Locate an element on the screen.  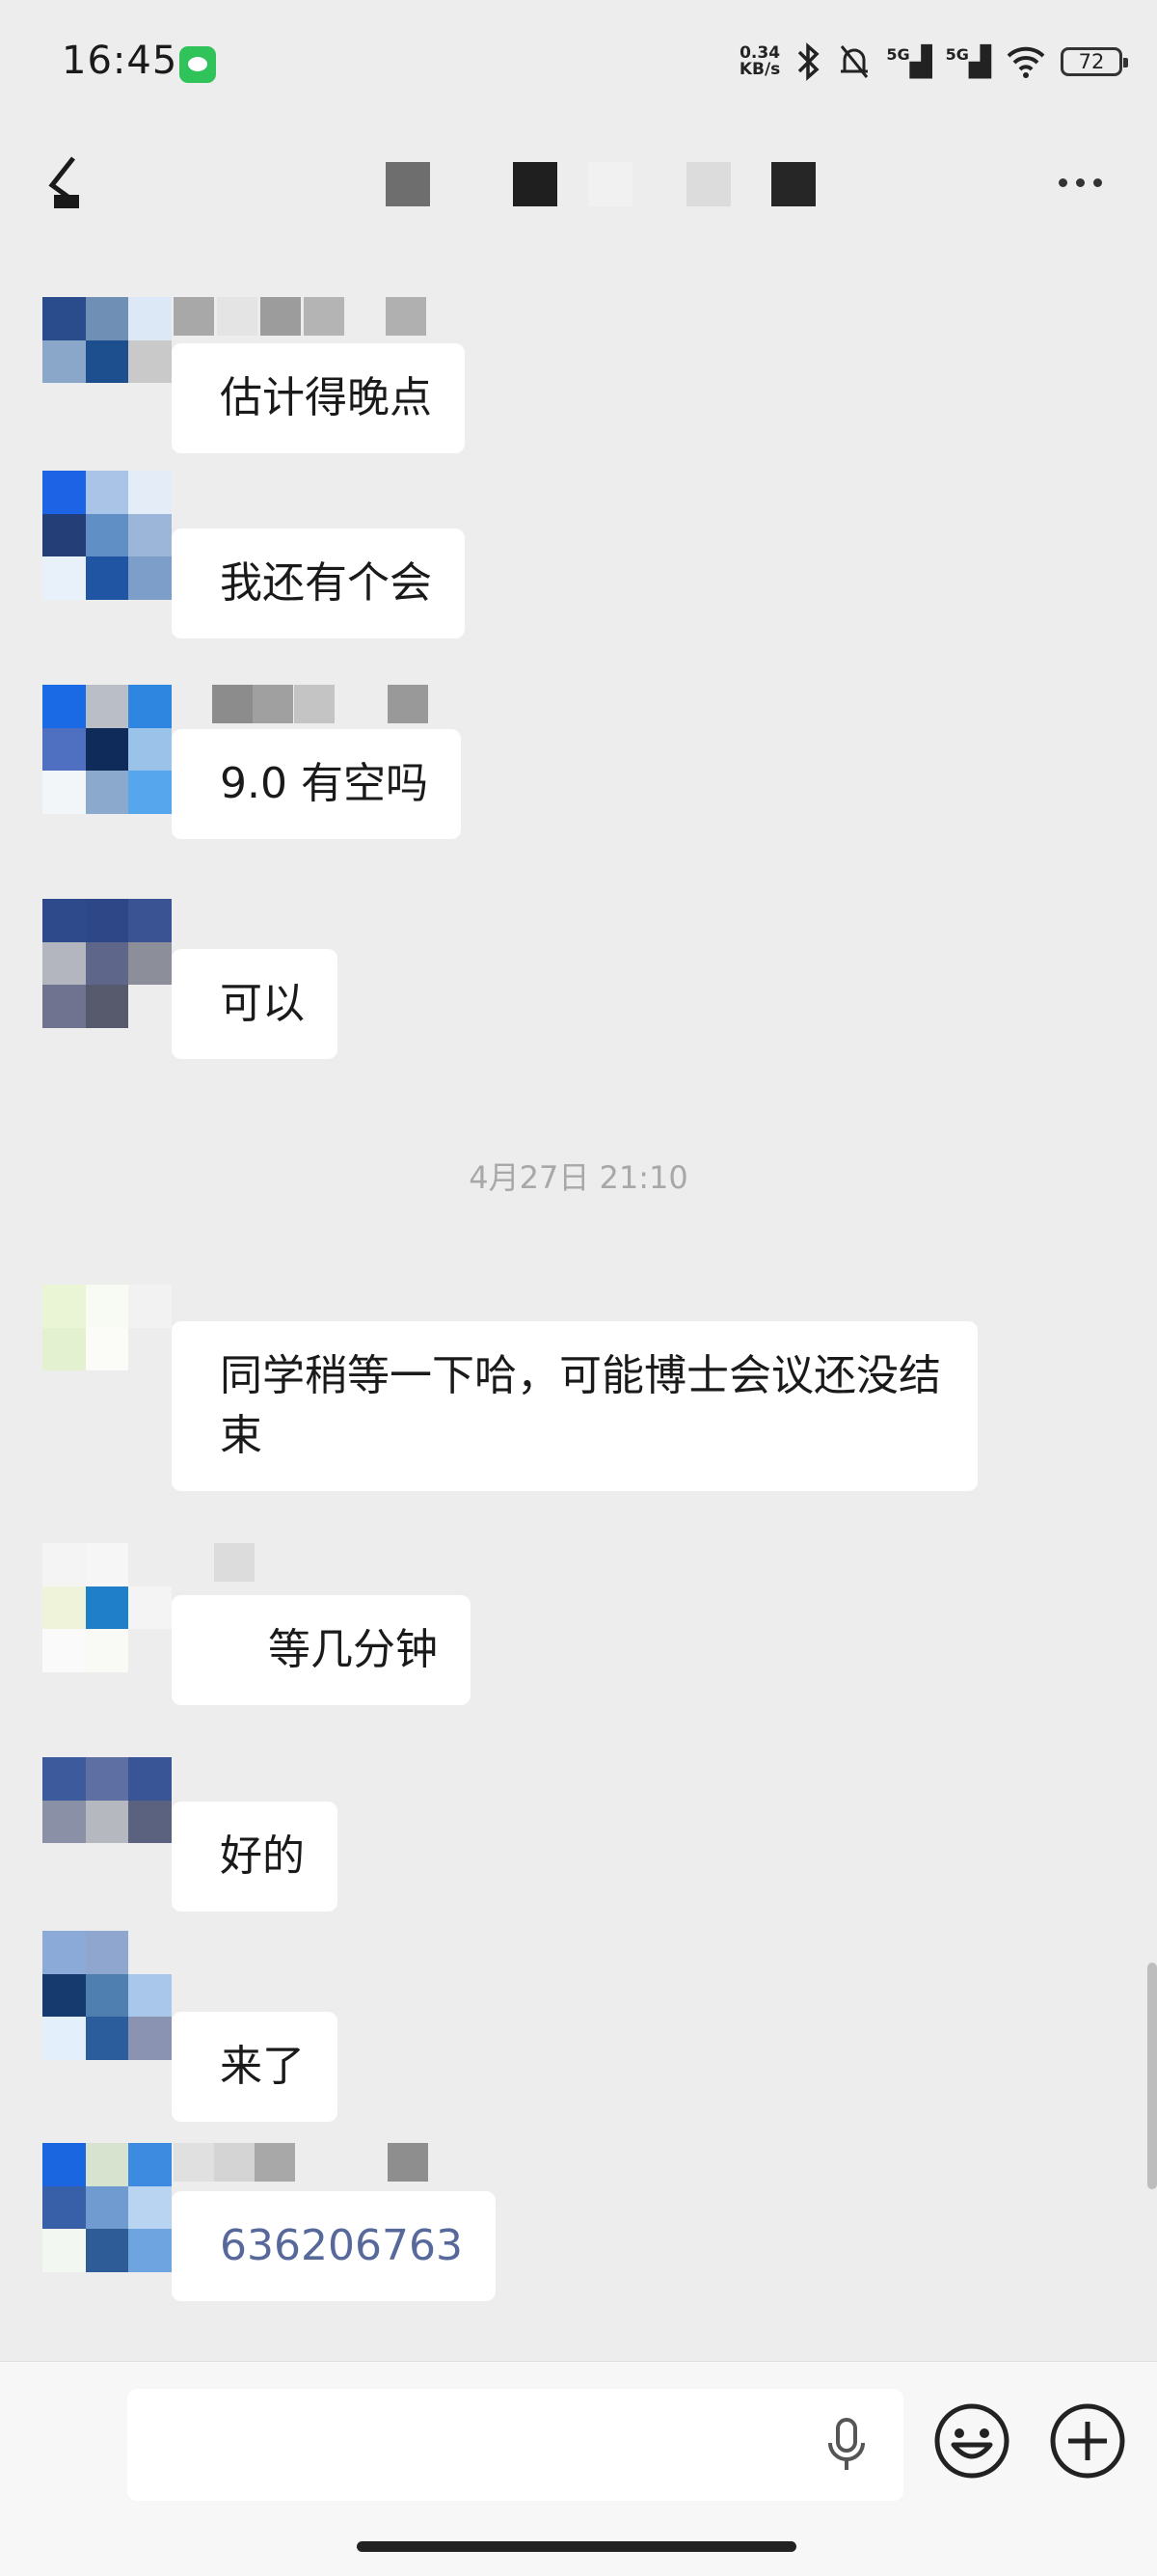
message-bubble: 等几分钟 is located at coordinates (321, 1650).